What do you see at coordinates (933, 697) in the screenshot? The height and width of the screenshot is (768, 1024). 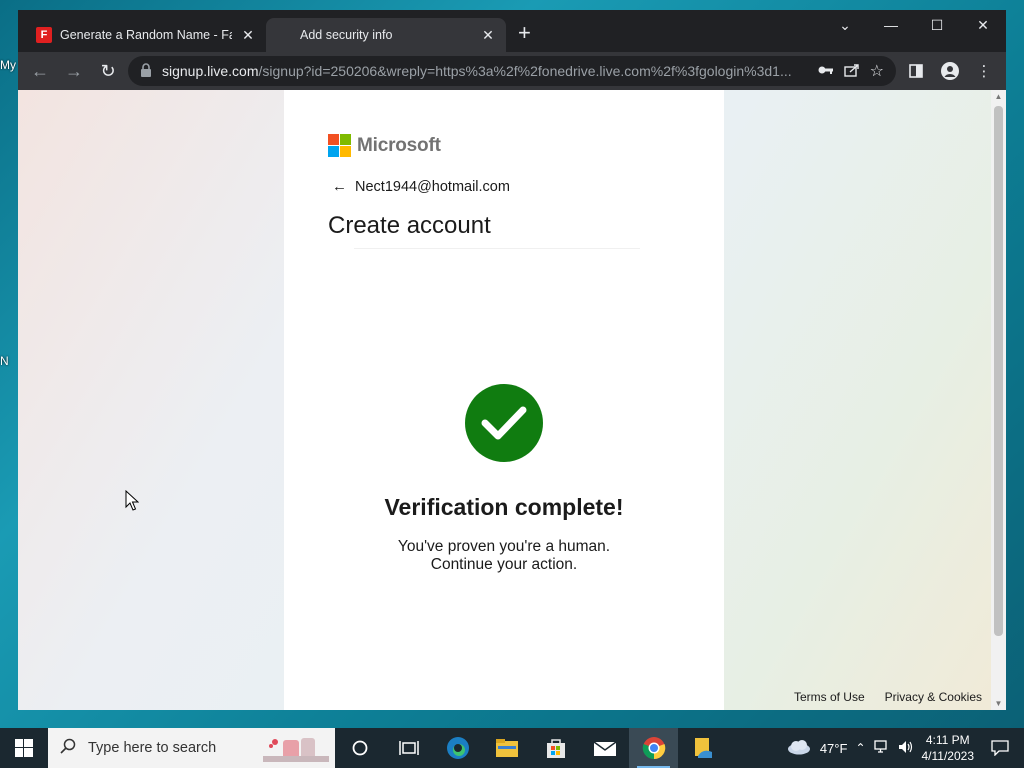 I see `privacy-cookies-link: Privacy & Cookies` at bounding box center [933, 697].